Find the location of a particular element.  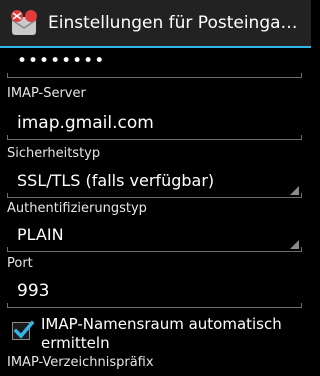

imap-server-label: IMAP-Server is located at coordinates (46, 93).